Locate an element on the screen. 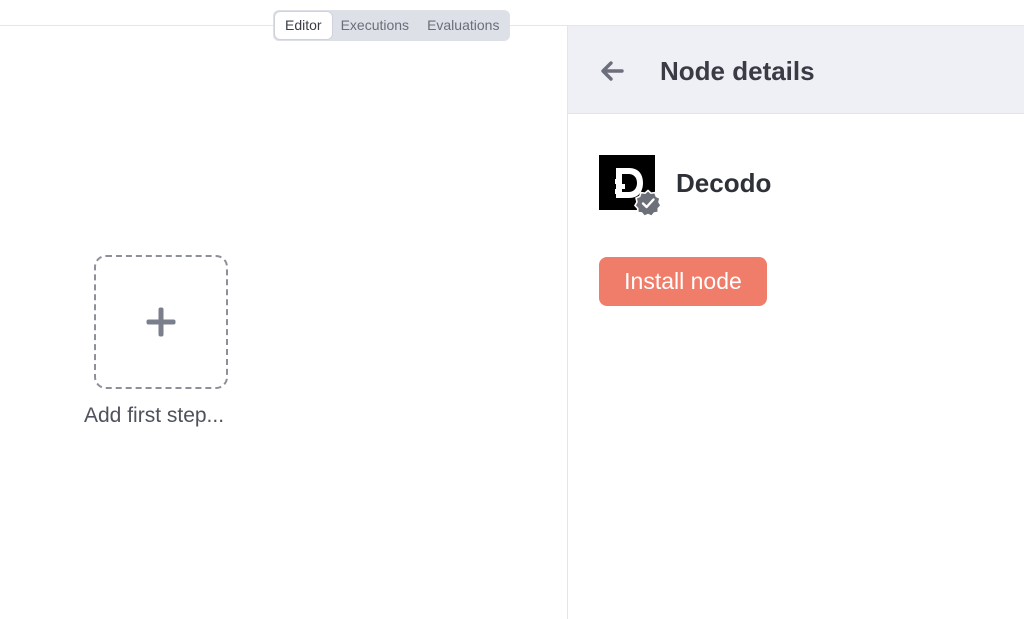 The width and height of the screenshot is (1024, 619). tab-editor: Editor is located at coordinates (303, 25).